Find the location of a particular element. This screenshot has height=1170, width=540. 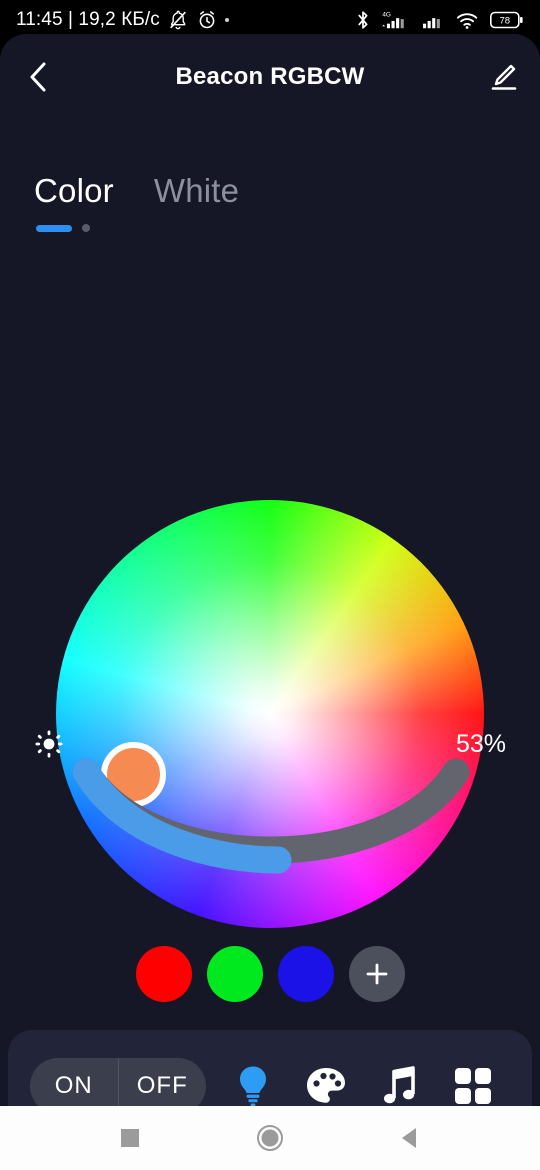

battery-icon: 78 is located at coordinates (506, 20).